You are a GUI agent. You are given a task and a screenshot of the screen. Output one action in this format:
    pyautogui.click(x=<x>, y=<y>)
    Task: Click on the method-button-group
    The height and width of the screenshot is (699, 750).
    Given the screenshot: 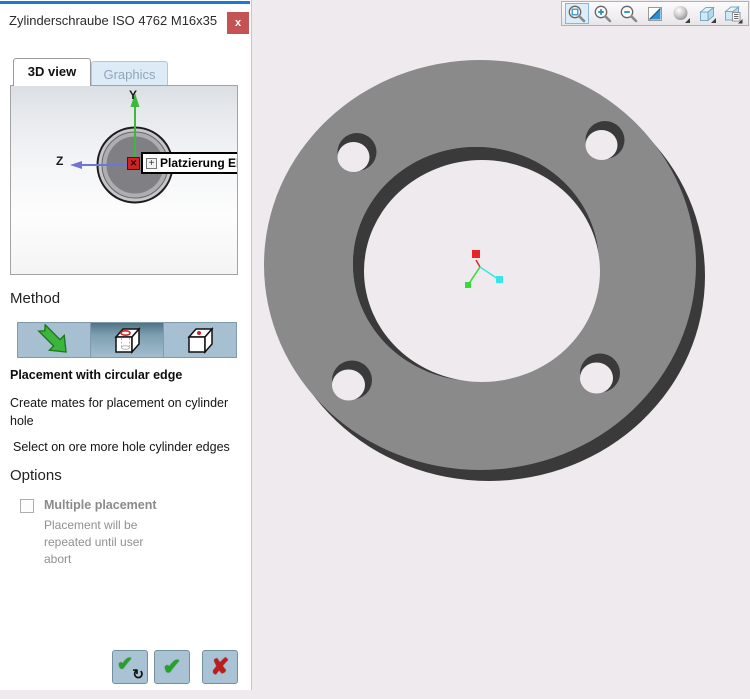 What is the action you would take?
    pyautogui.click(x=127, y=340)
    